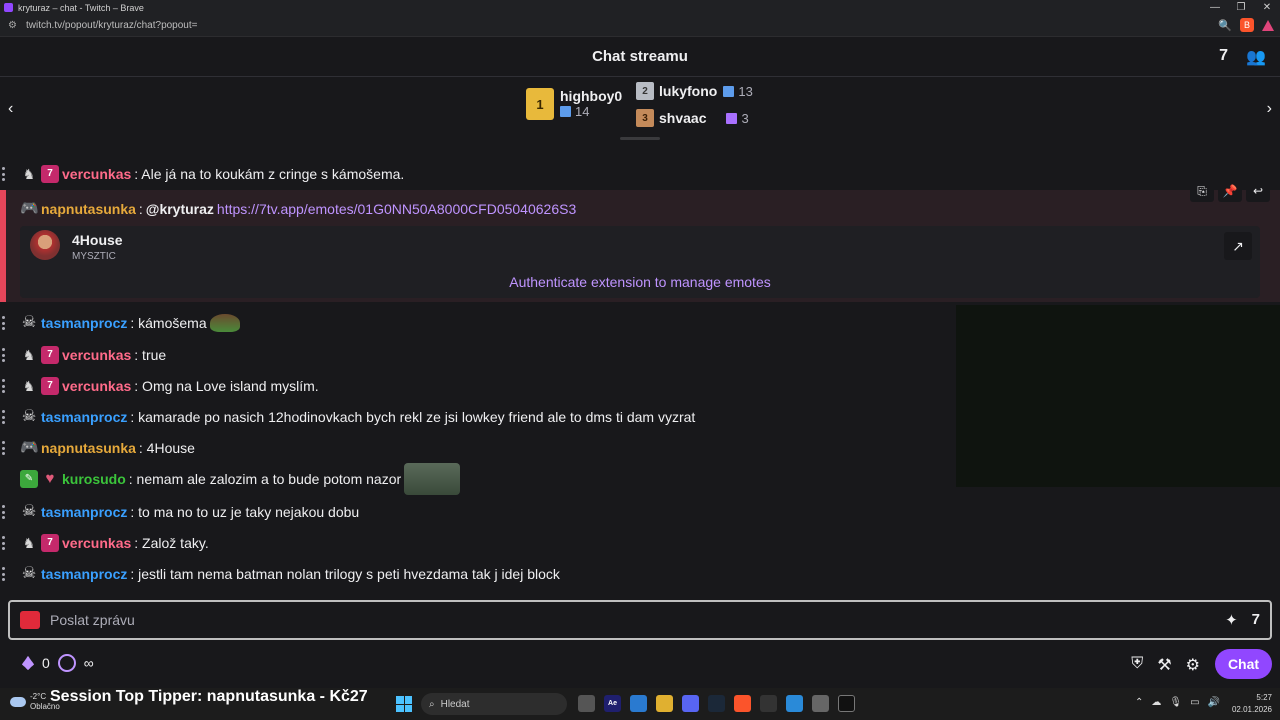 The width and height of the screenshot is (1280, 720). Describe the element at coordinates (66, 663) in the screenshot. I see `channel-points-icon` at that location.